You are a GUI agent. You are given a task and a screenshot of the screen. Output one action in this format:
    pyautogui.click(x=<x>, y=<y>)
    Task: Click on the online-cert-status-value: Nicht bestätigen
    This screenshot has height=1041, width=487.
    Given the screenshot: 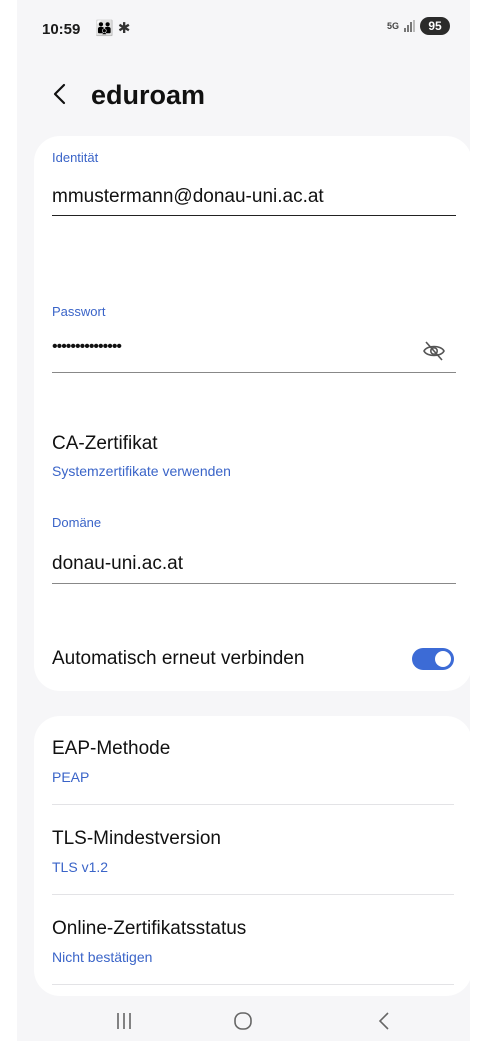 What is the action you would take?
    pyautogui.click(x=102, y=957)
    